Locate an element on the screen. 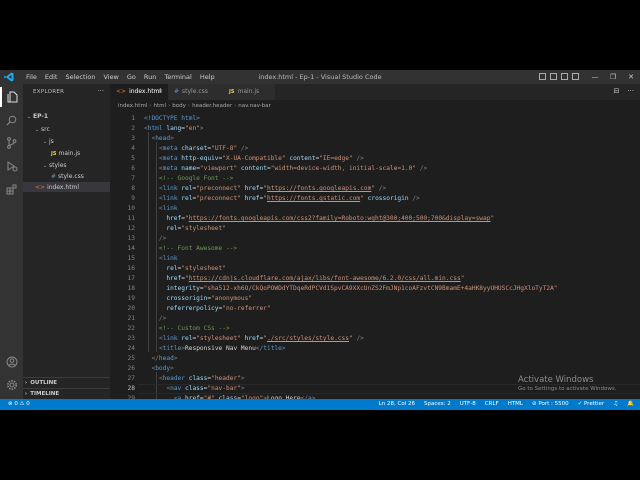 This screenshot has height=480, width=640. status-item: 🔔 is located at coordinates (630, 404).